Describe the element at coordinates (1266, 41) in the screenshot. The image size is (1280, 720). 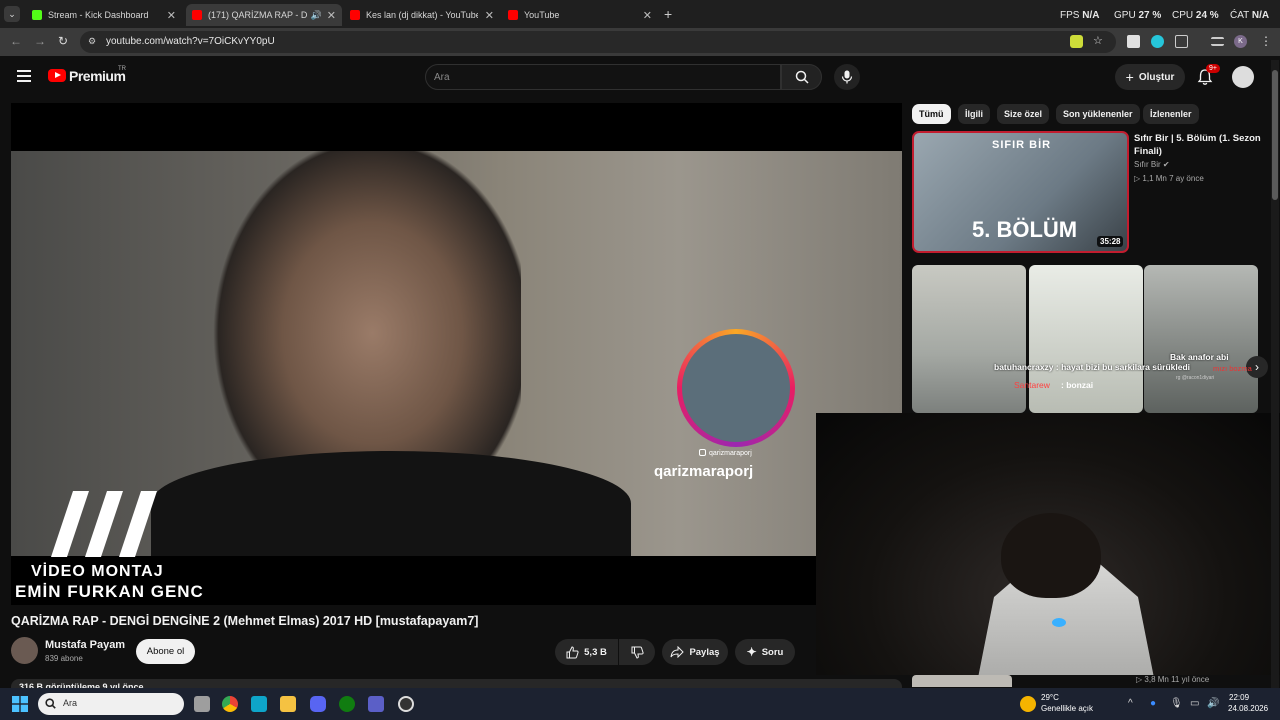
I see `kebab-menu-icon: ⋮` at that location.